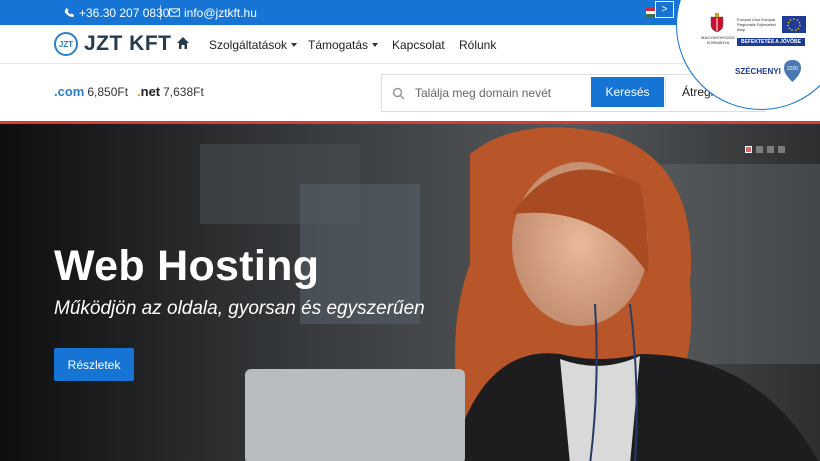 This screenshot has height=461, width=820. I want to click on tld-price: 6,850Ft, so click(108, 92).